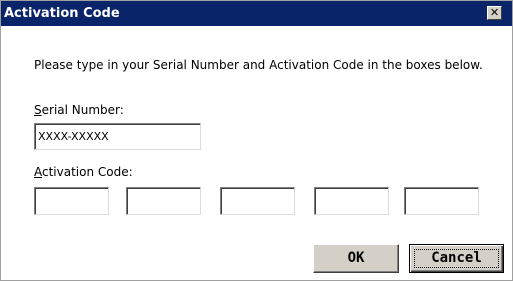 This screenshot has height=281, width=513. What do you see at coordinates (38, 172) in the screenshot?
I see `activation-code-label-mnemonic: A` at bounding box center [38, 172].